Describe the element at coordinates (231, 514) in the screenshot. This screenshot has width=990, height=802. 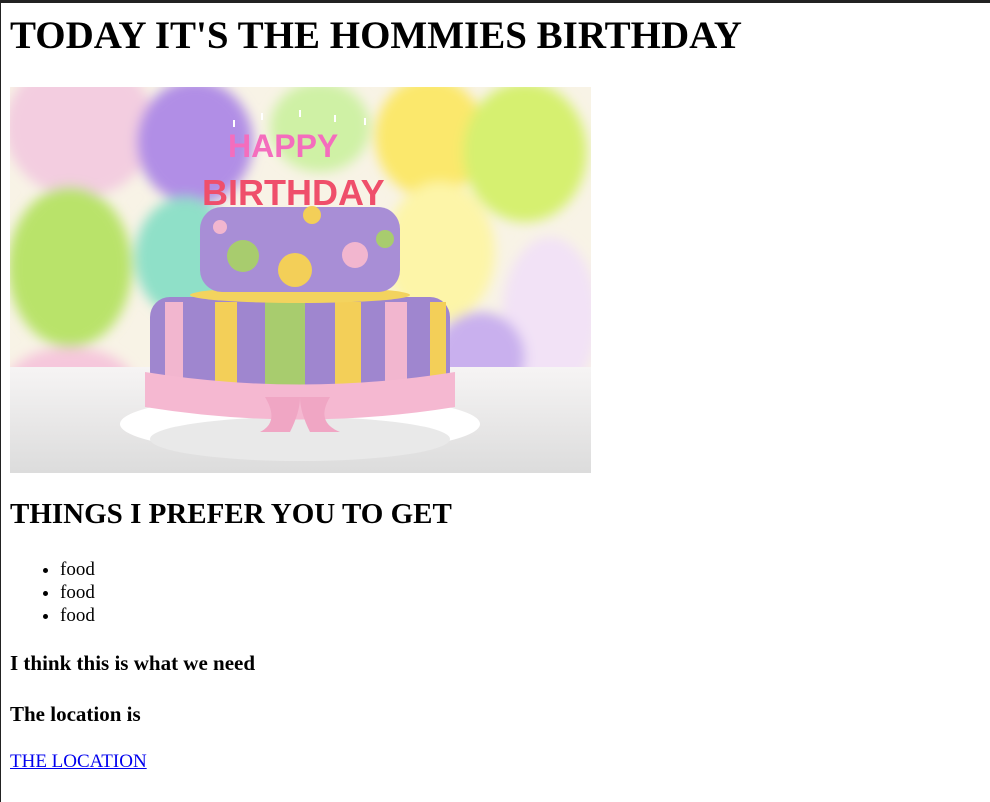
I see `wishlist-heading: THINGS I PREFER YOU TO GET` at that location.